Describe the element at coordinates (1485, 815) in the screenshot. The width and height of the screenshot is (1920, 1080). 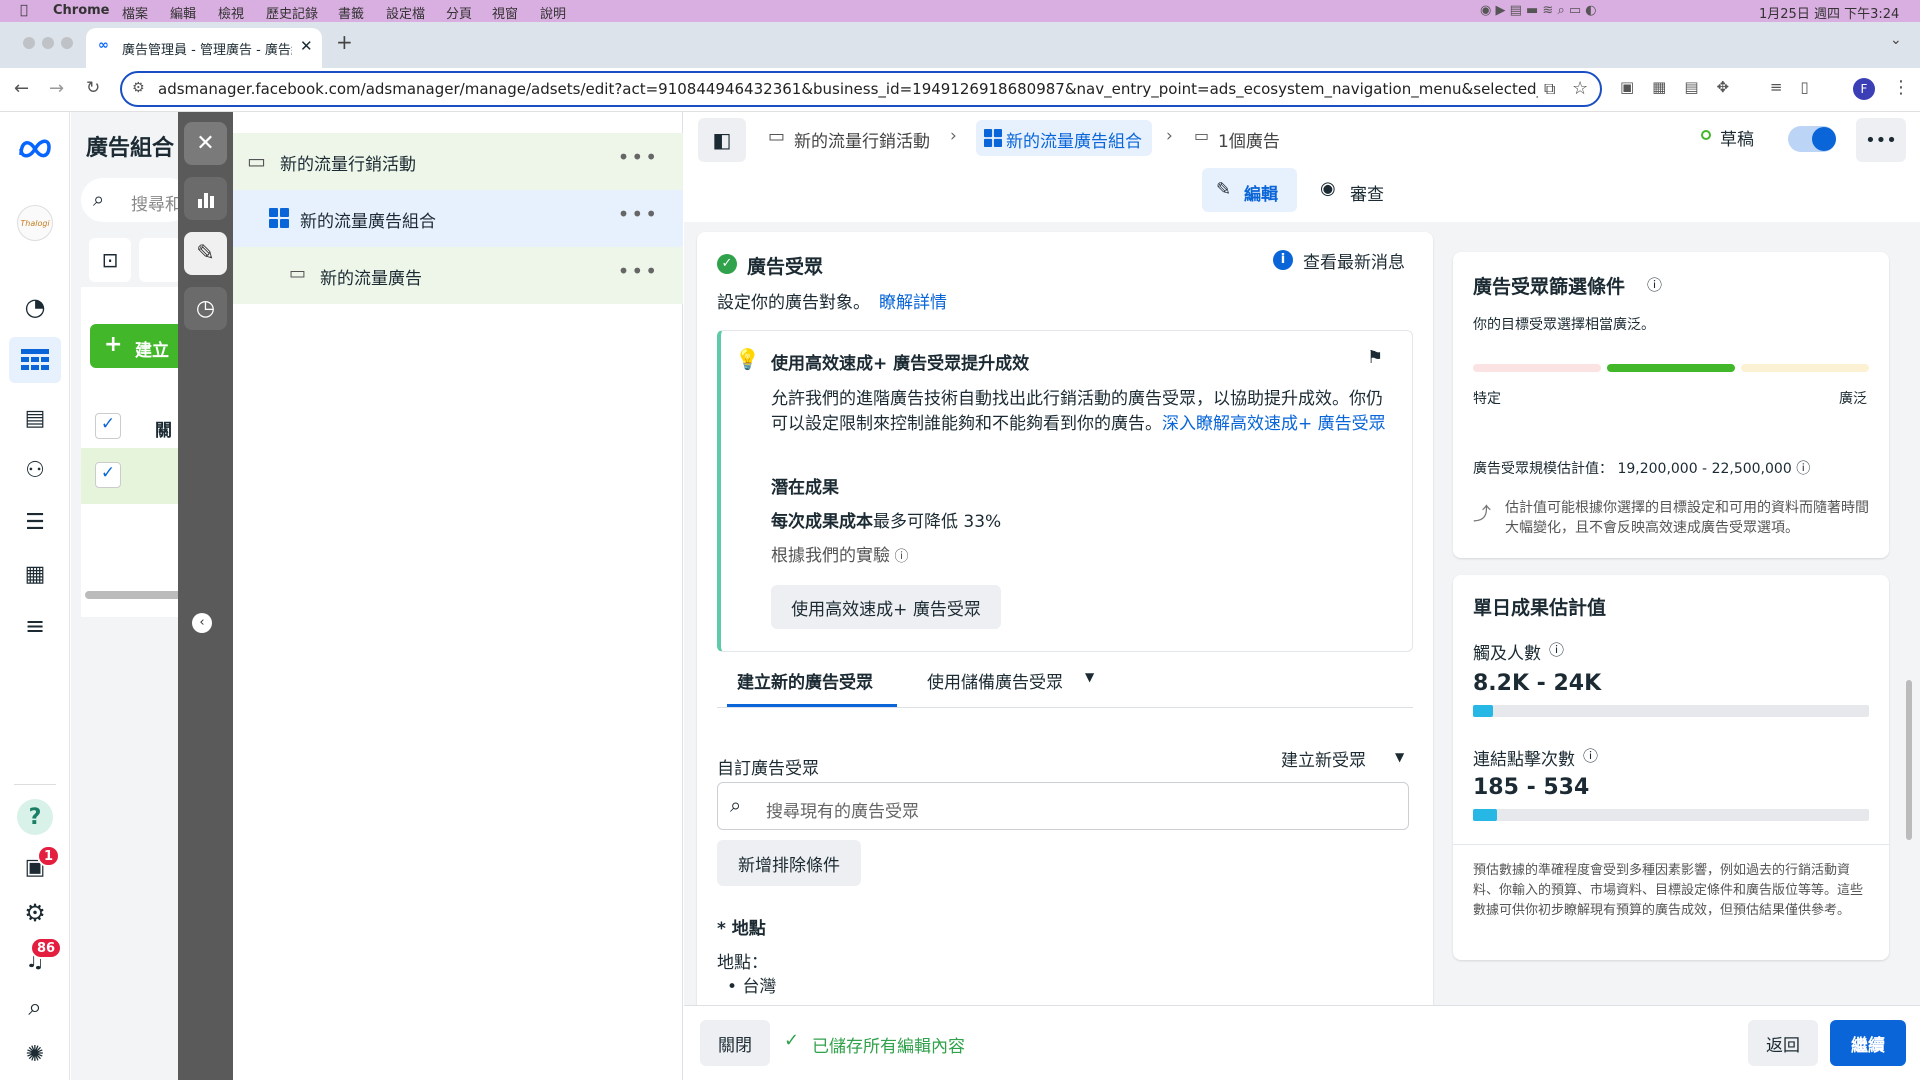
I see `clicks-bar-fill` at that location.